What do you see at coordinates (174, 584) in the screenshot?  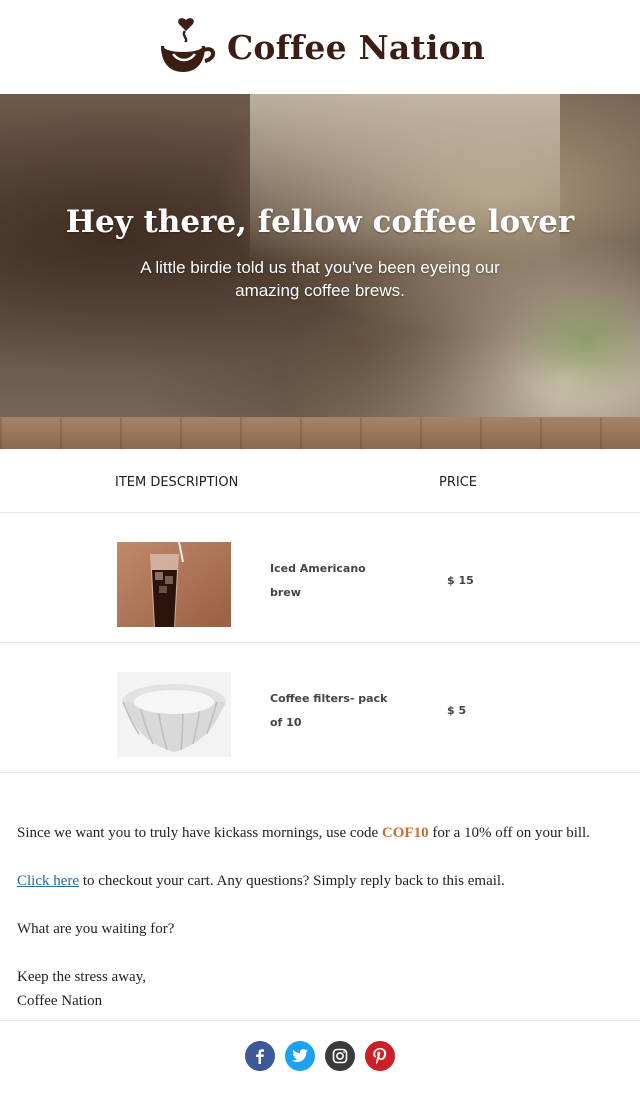 I see `iced-coffee-image` at bounding box center [174, 584].